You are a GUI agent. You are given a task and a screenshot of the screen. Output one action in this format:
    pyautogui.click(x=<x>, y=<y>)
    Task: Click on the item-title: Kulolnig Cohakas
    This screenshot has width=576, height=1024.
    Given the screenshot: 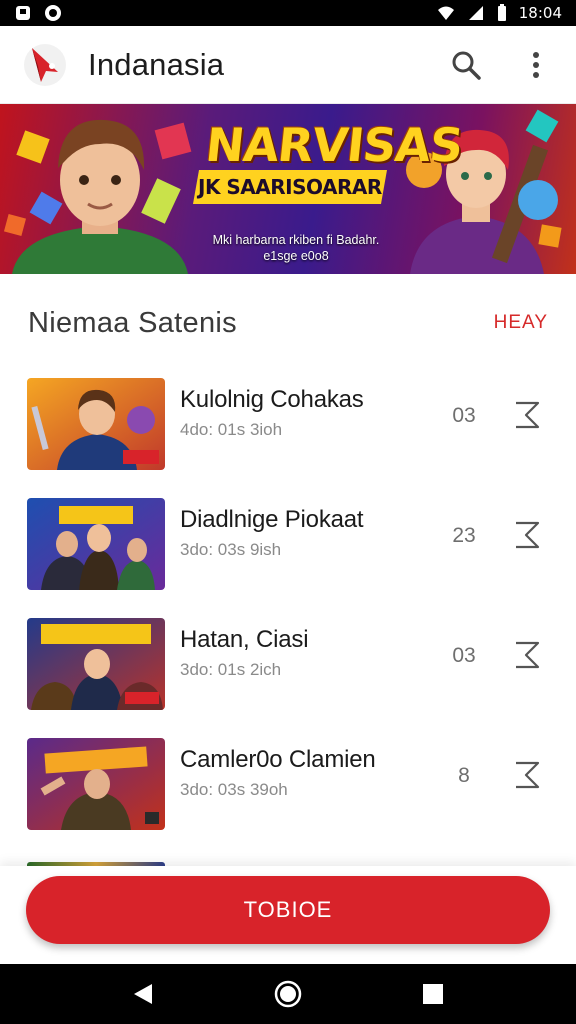 What is the action you would take?
    pyautogui.click(x=272, y=399)
    